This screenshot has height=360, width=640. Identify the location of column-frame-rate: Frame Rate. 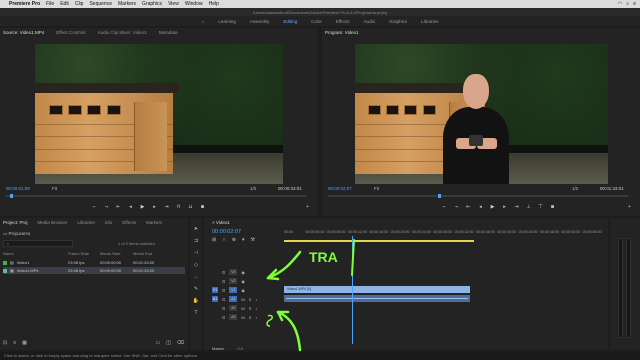
(84, 253).